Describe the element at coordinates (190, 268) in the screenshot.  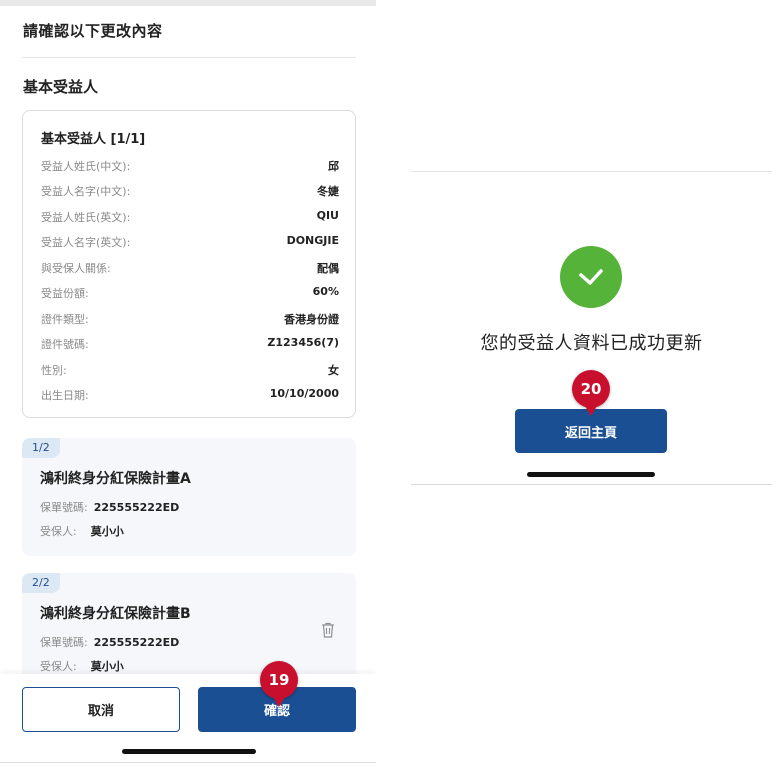
I see `beneficiary-row: 與受保人關係: 配偶` at that location.